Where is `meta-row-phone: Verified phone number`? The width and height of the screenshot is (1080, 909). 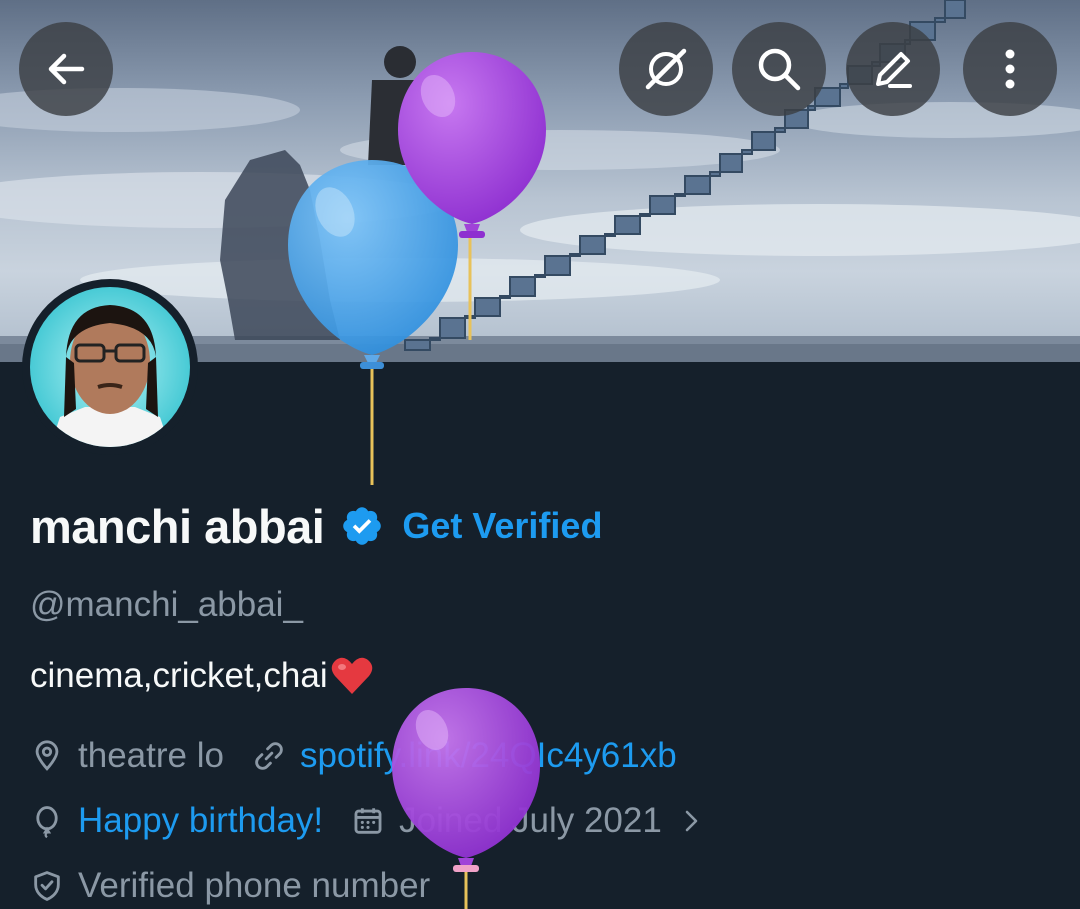
meta-row-phone: Verified phone number is located at coordinates (244, 886).